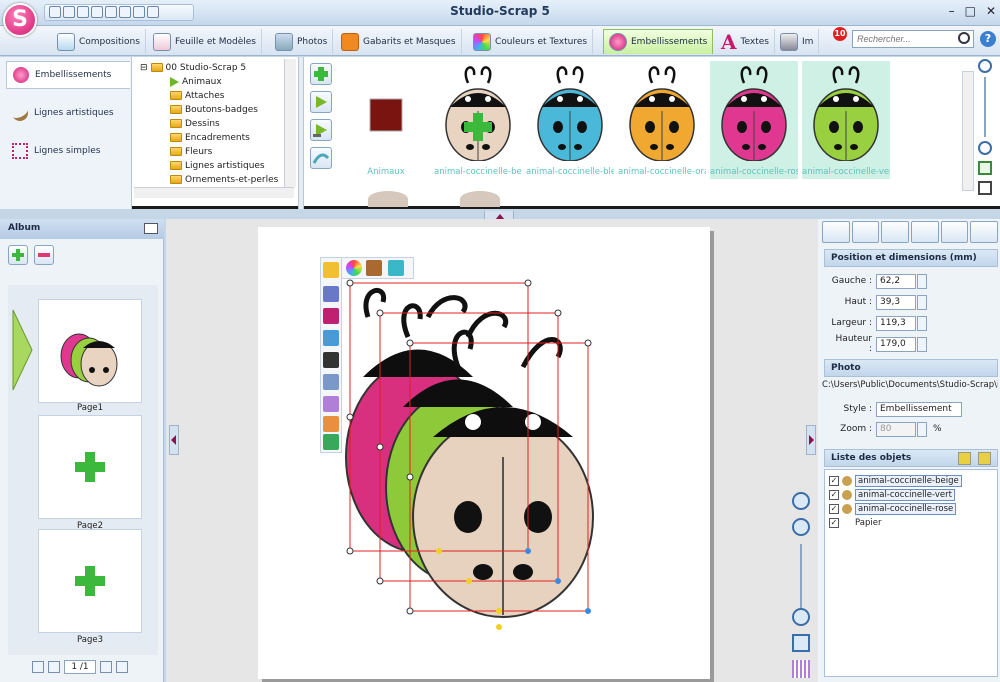  What do you see at coordinates (988, 39) in the screenshot?
I see `help-icon: ?` at bounding box center [988, 39].